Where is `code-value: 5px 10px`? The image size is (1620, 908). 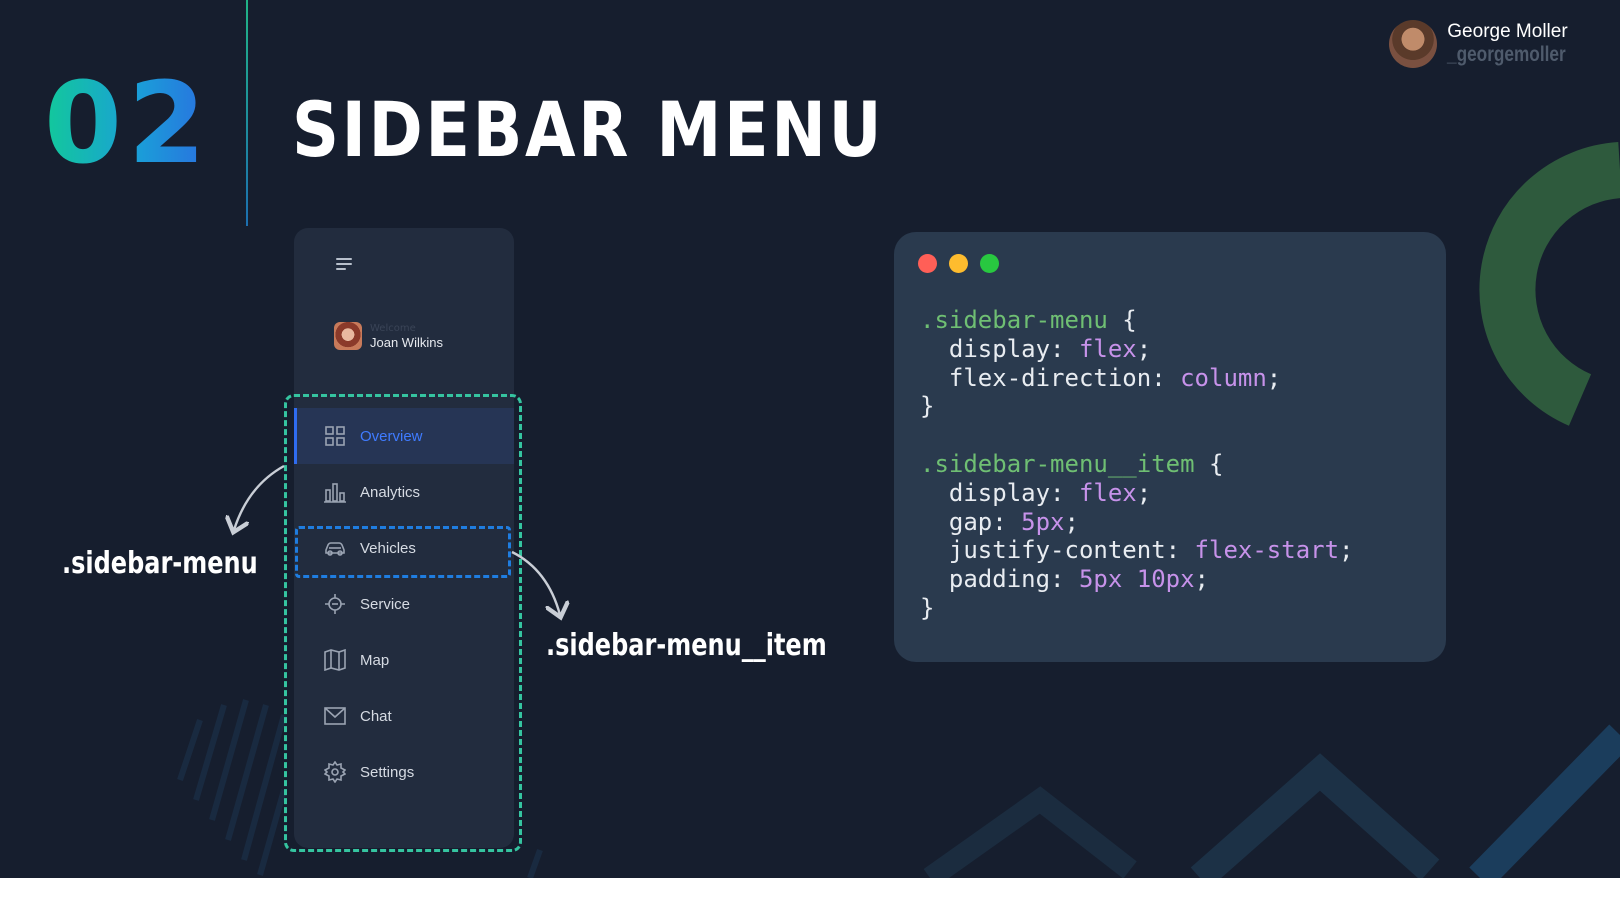 code-value: 5px 10px is located at coordinates (1136, 579).